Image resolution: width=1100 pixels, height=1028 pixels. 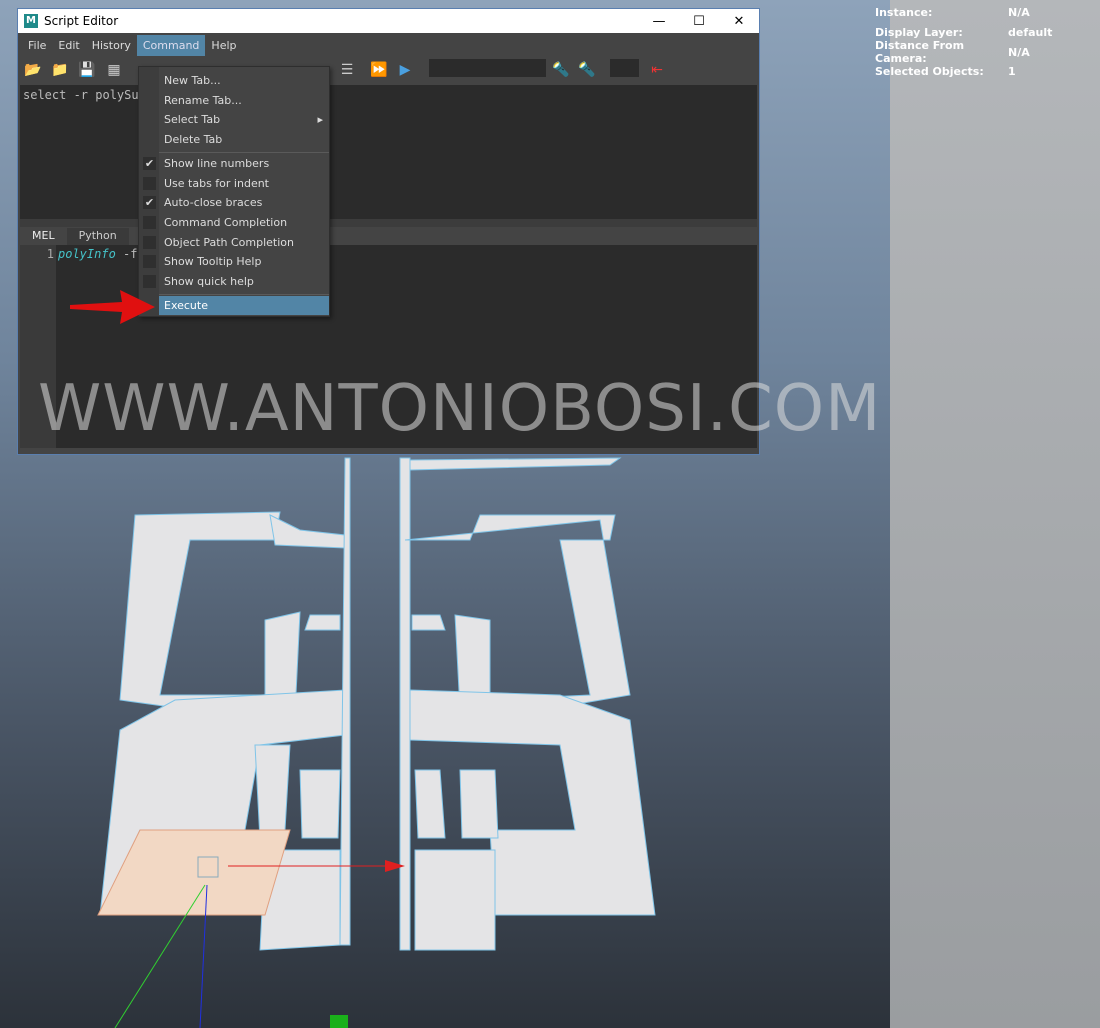 I want to click on hud-value: default, so click(x=1030, y=33).